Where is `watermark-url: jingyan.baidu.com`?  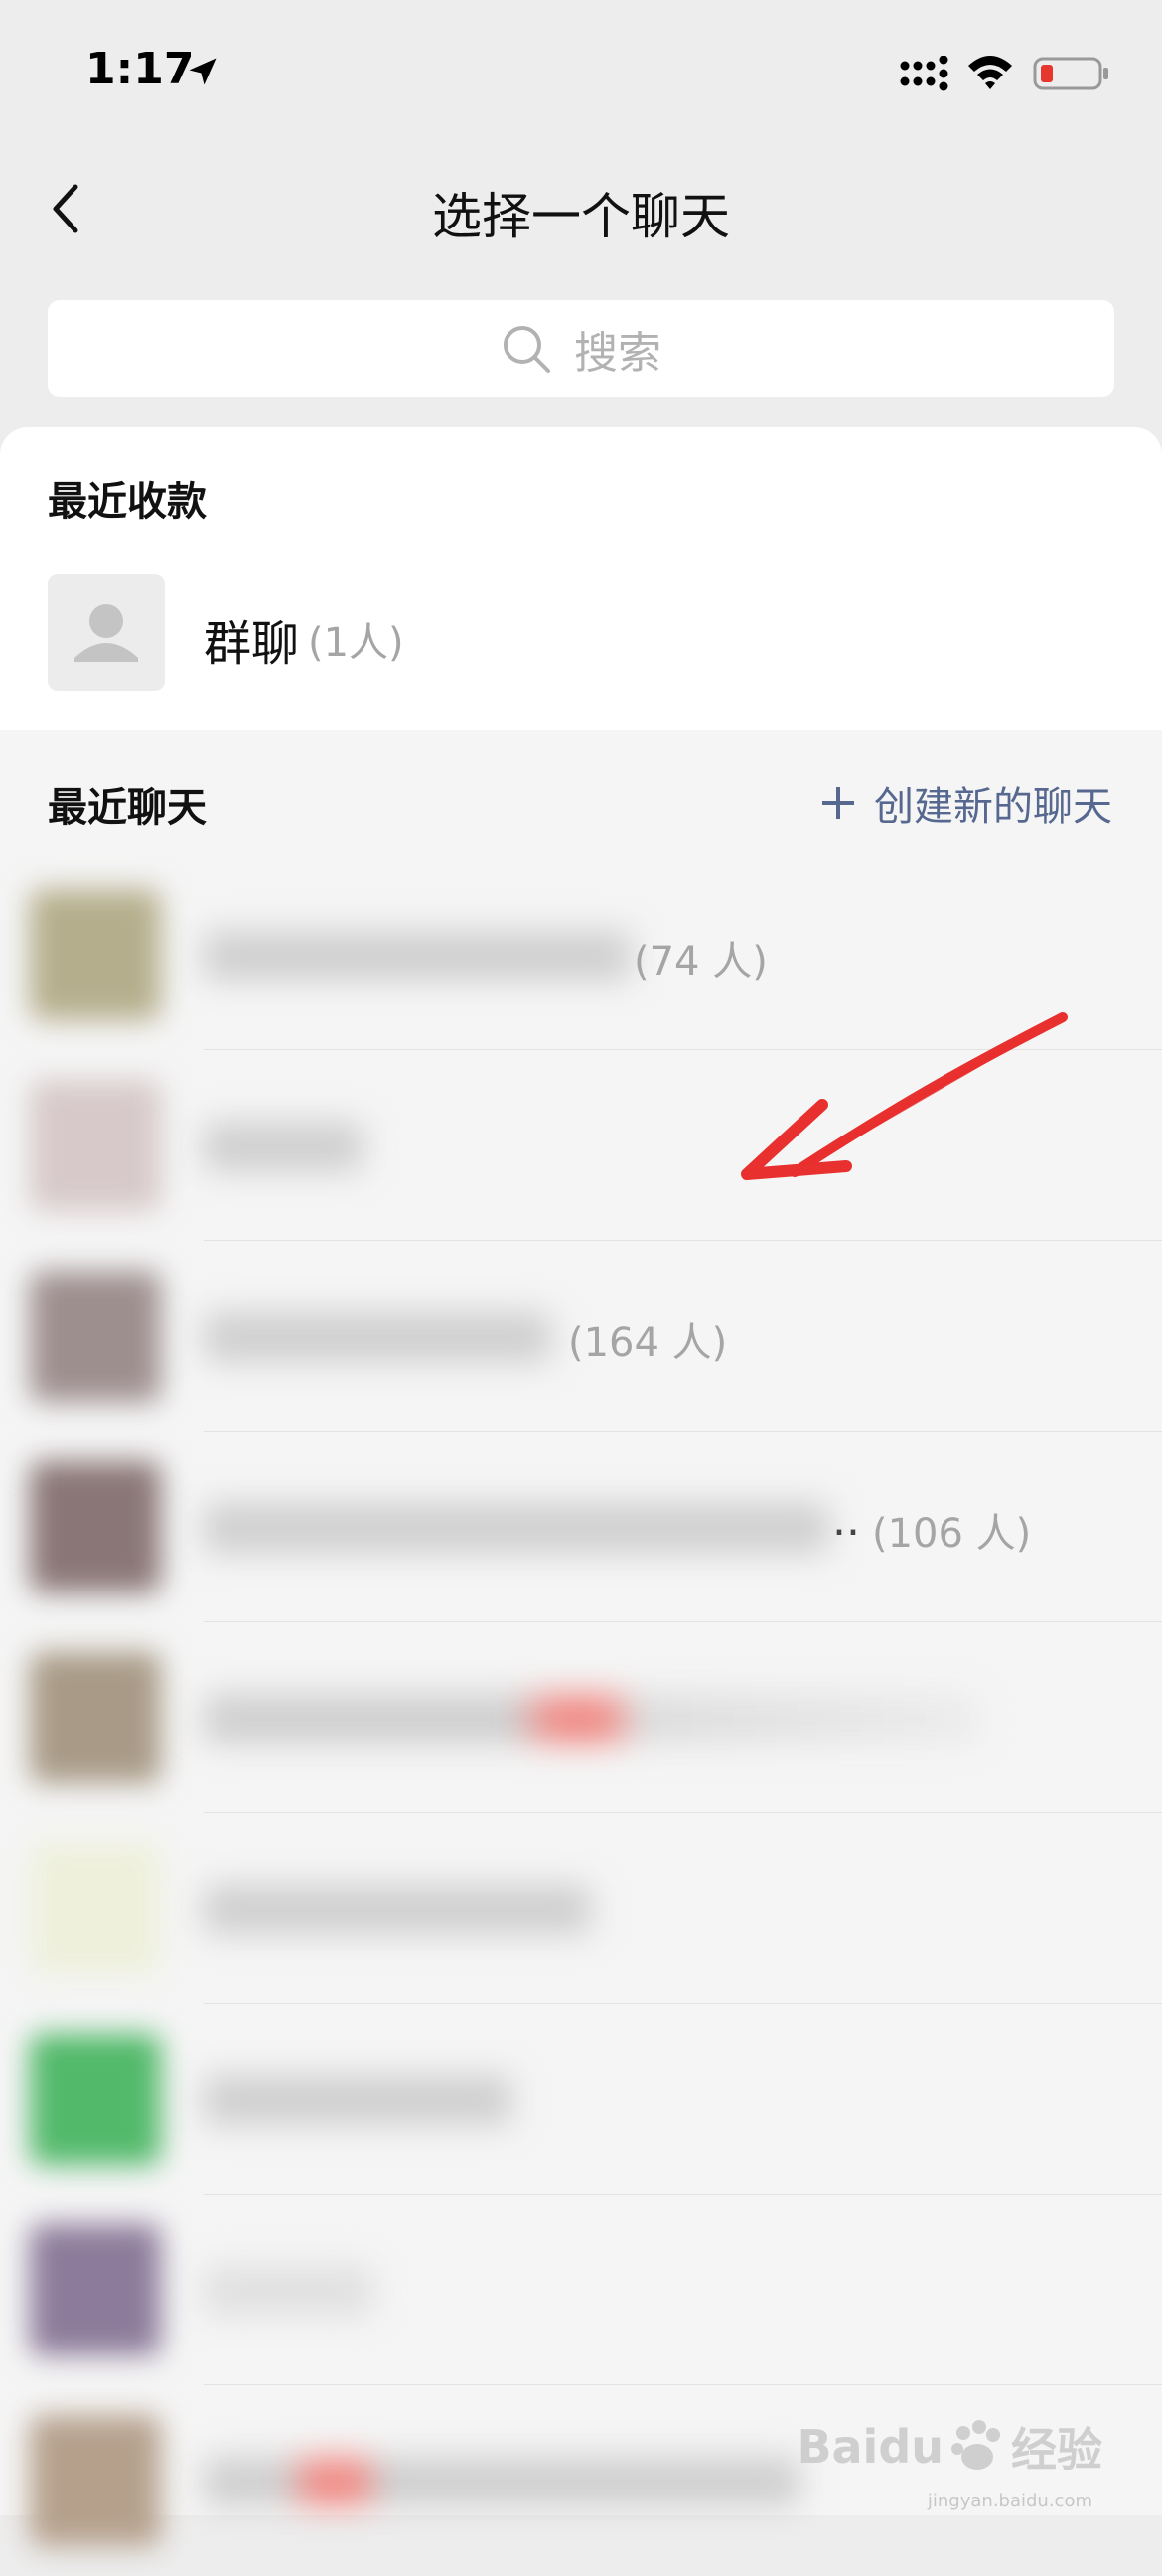
watermark-url: jingyan.baidu.com is located at coordinates (1009, 2501).